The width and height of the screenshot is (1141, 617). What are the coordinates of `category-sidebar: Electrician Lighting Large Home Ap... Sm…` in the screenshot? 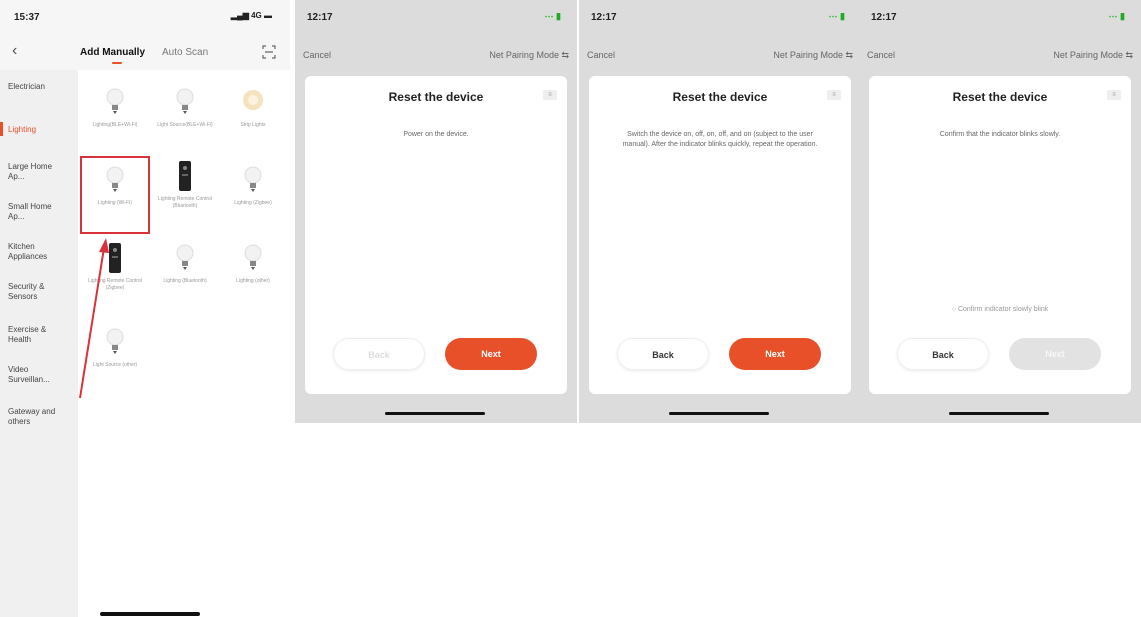 It's located at (39, 343).